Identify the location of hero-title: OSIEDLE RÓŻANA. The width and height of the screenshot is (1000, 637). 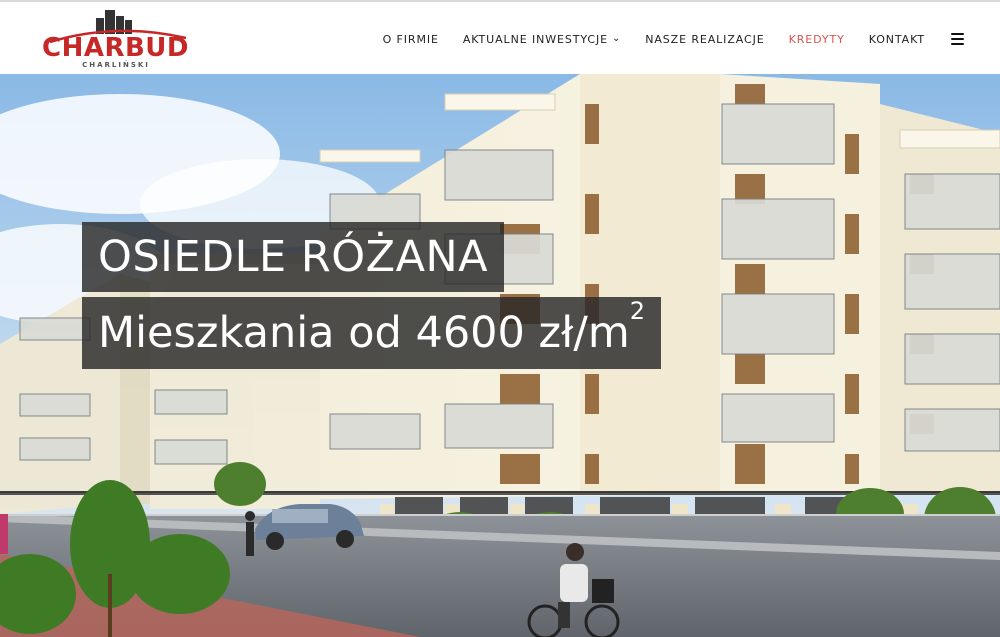
(293, 257).